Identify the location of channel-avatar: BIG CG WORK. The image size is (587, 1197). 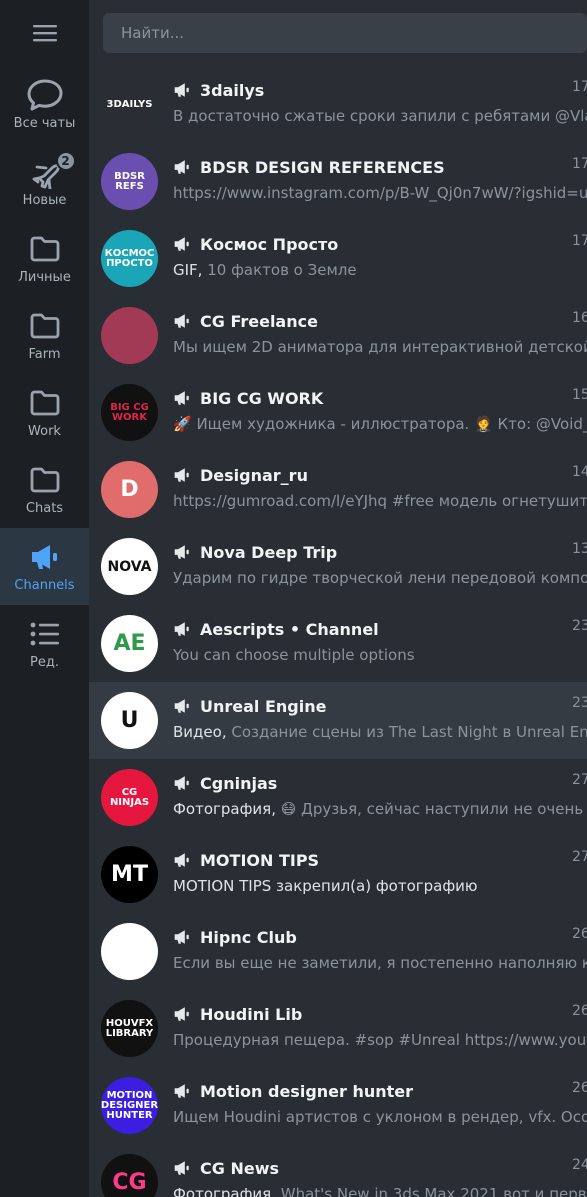
(129, 412).